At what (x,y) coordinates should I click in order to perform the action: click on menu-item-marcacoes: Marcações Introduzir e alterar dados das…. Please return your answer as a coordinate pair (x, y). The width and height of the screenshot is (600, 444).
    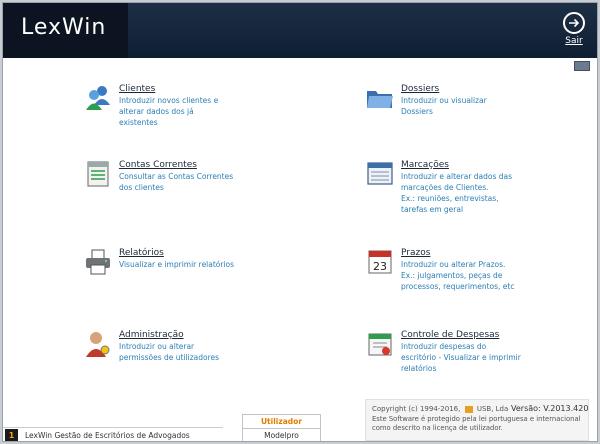
    Looking at the image, I should click on (478, 187).